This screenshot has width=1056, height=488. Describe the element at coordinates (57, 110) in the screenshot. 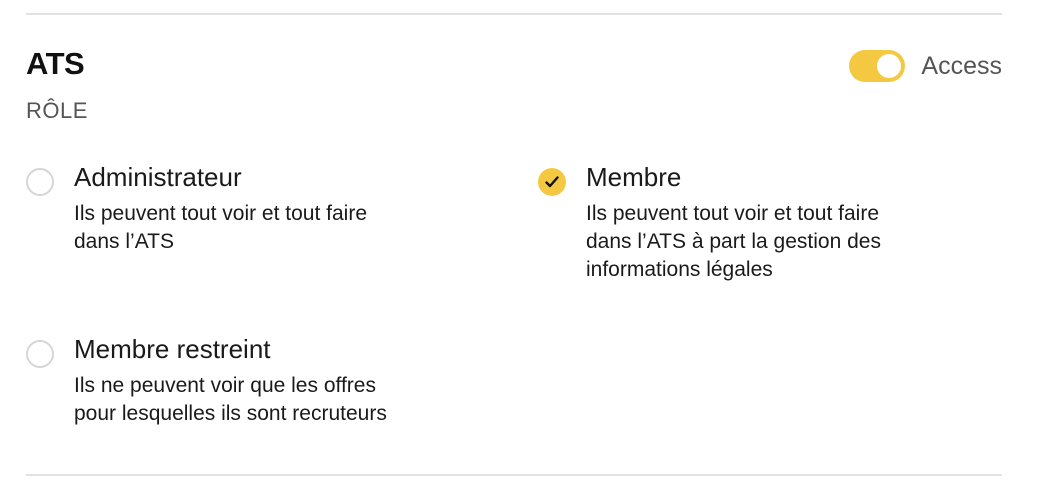

I see `section-subtitle: RÔLE` at that location.